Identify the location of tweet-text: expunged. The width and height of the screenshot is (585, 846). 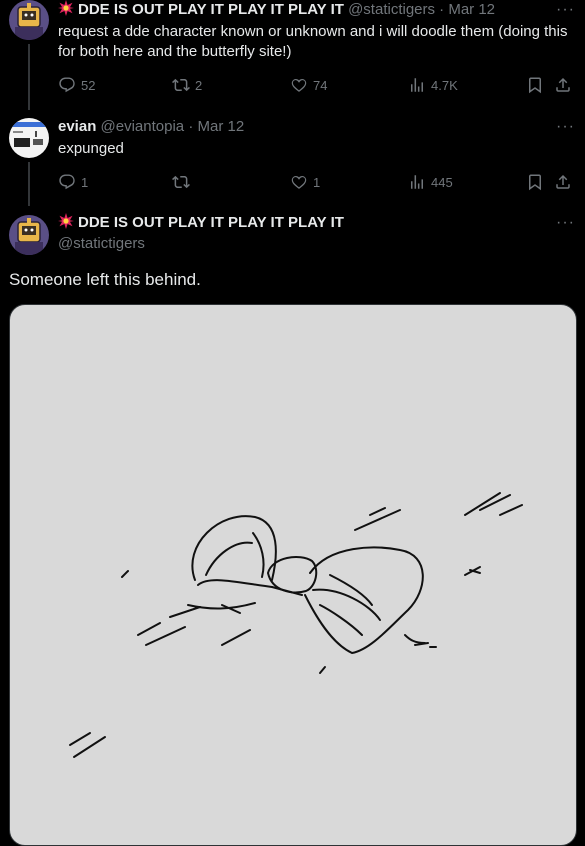
(91, 148).